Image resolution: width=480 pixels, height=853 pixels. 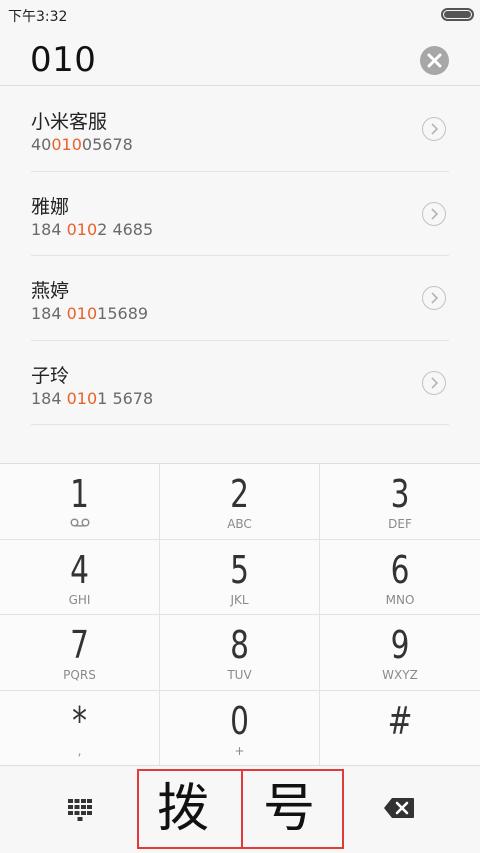 What do you see at coordinates (79, 750) in the screenshot?
I see `key-letters: ,` at bounding box center [79, 750].